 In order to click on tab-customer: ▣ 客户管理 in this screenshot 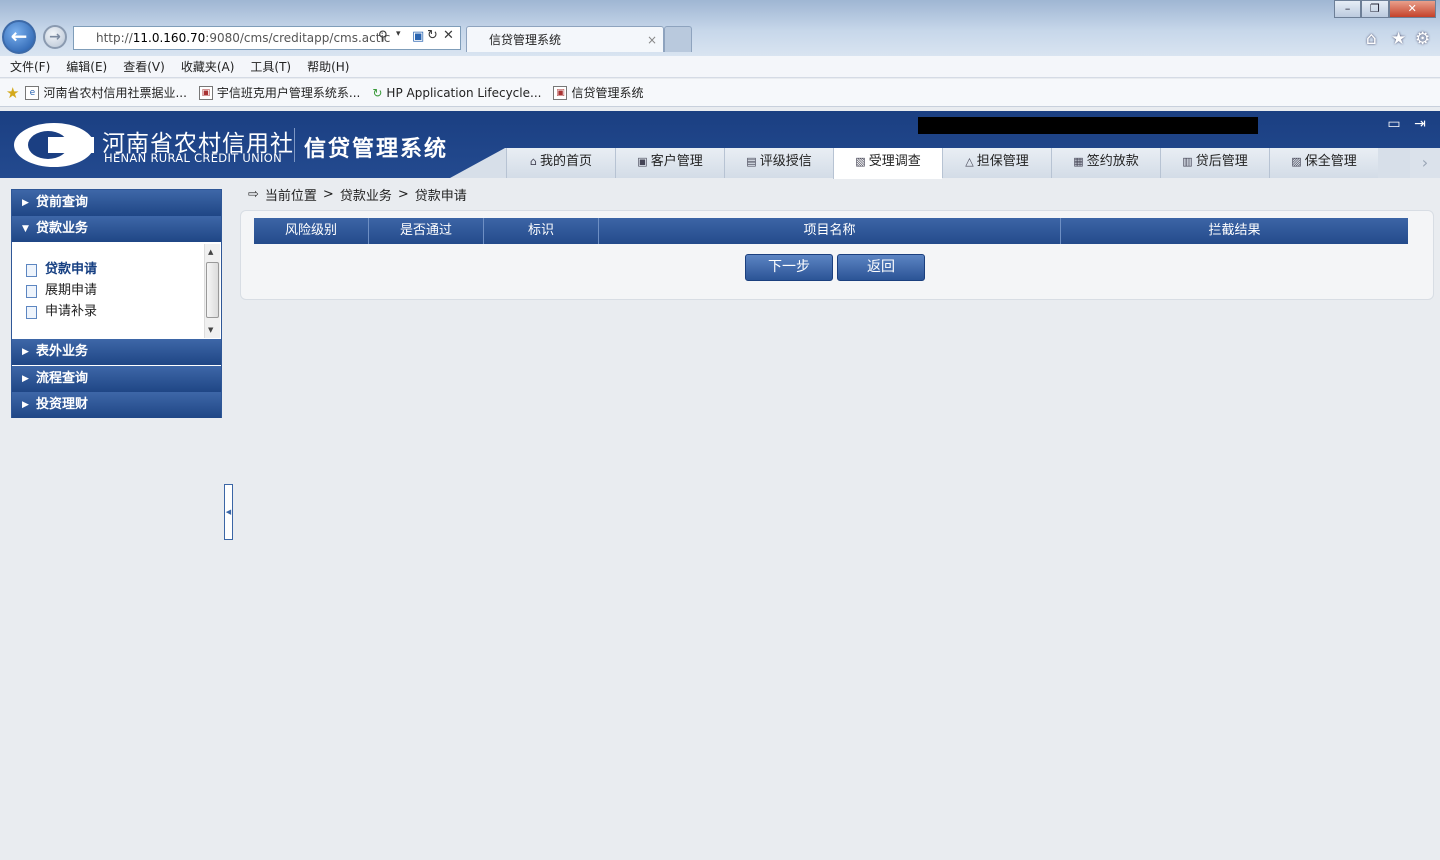, I will do `click(669, 163)`.